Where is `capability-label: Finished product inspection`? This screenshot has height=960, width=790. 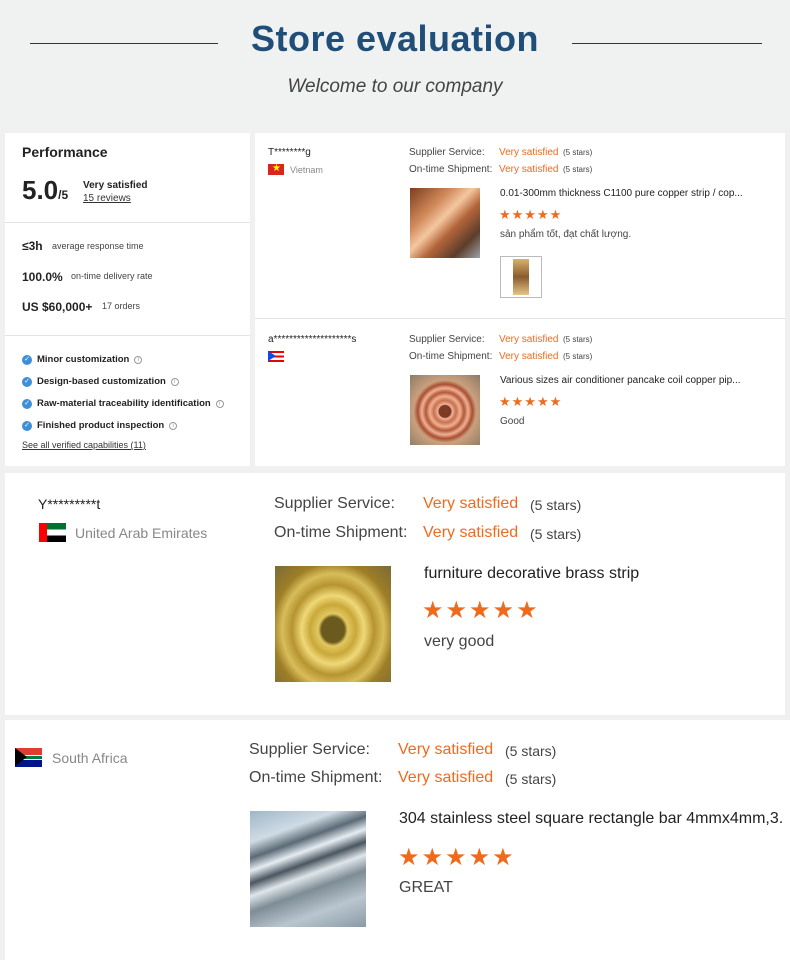 capability-label: Finished product inspection is located at coordinates (101, 425).